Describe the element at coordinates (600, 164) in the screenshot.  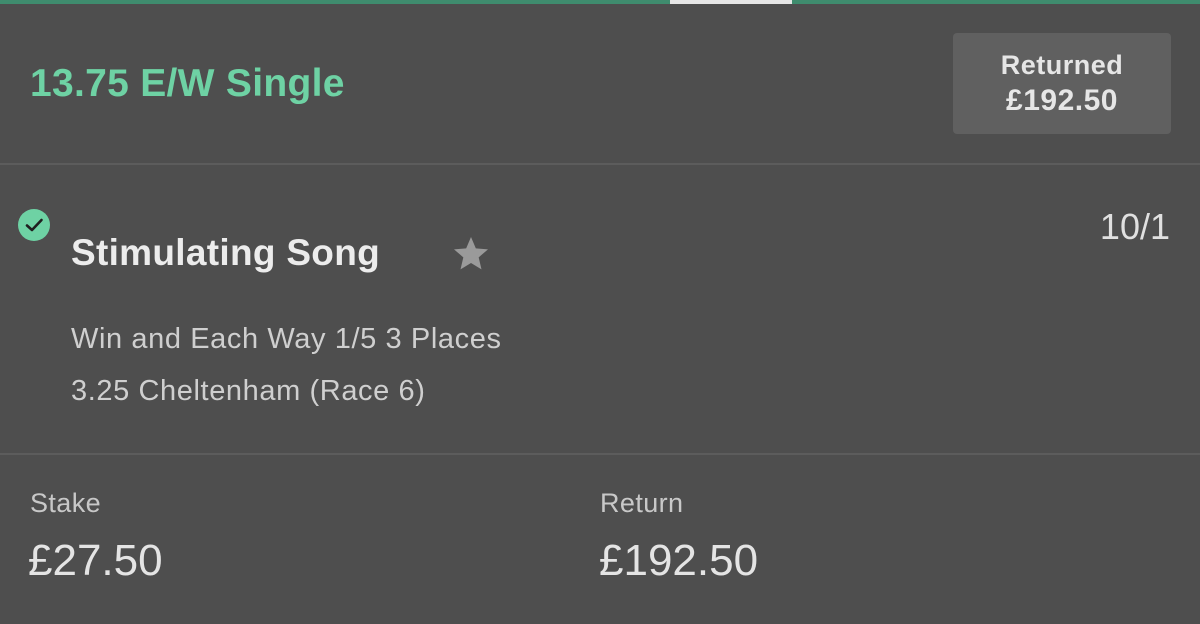
I see `header-divider` at that location.